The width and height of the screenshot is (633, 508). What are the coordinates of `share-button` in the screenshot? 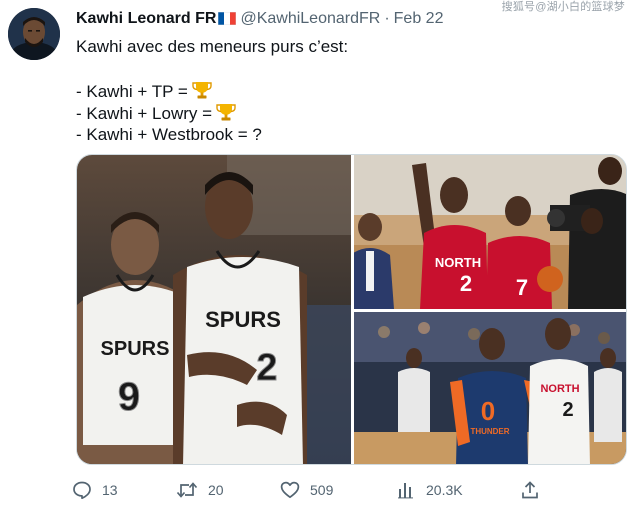 It's located at (530, 490).